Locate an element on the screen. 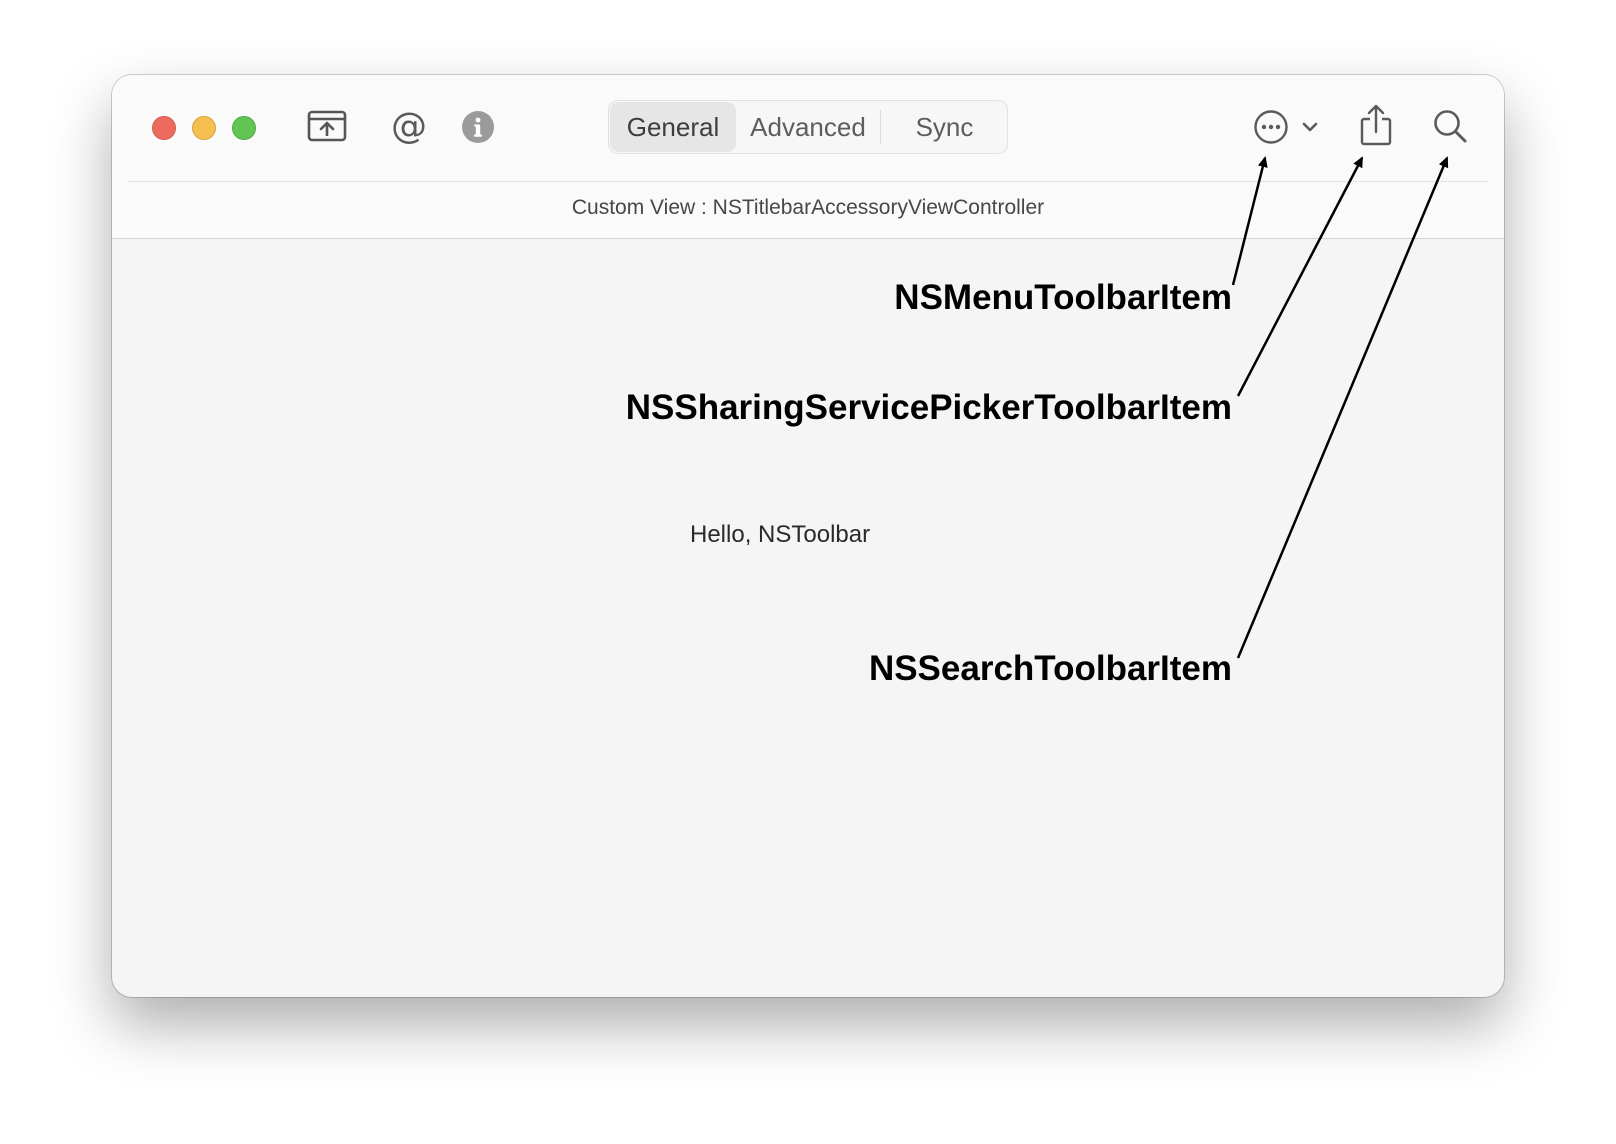  zoom-button is located at coordinates (244, 128).